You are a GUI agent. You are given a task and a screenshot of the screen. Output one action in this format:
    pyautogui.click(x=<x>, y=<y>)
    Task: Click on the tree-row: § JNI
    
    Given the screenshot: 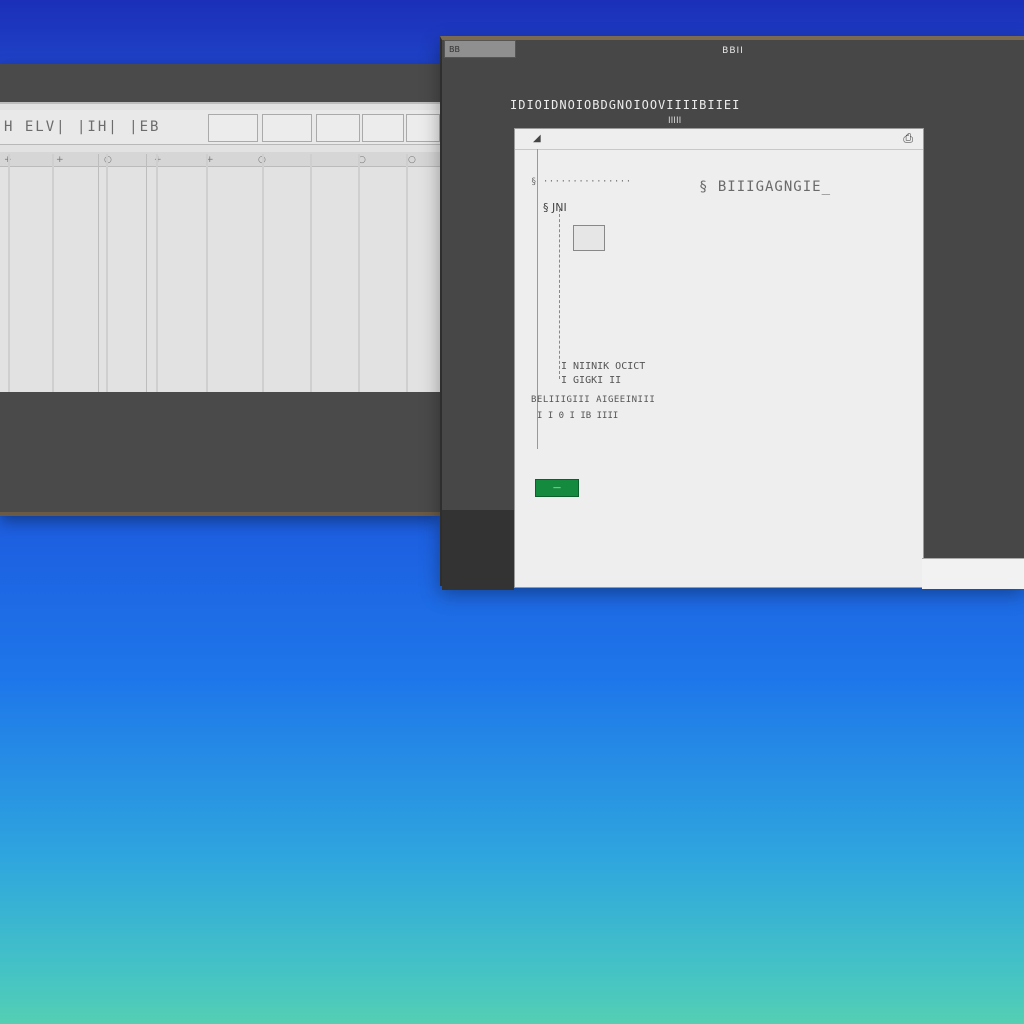 What is the action you would take?
    pyautogui.click(x=555, y=207)
    